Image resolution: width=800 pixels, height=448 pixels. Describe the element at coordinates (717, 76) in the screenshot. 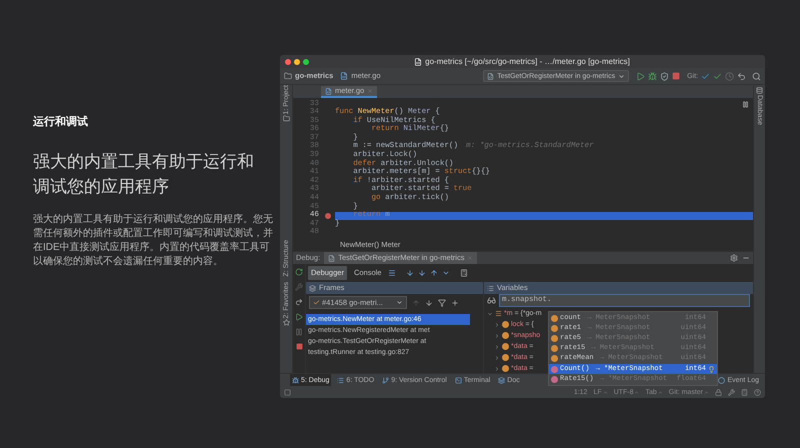

I see `commit-icon` at that location.